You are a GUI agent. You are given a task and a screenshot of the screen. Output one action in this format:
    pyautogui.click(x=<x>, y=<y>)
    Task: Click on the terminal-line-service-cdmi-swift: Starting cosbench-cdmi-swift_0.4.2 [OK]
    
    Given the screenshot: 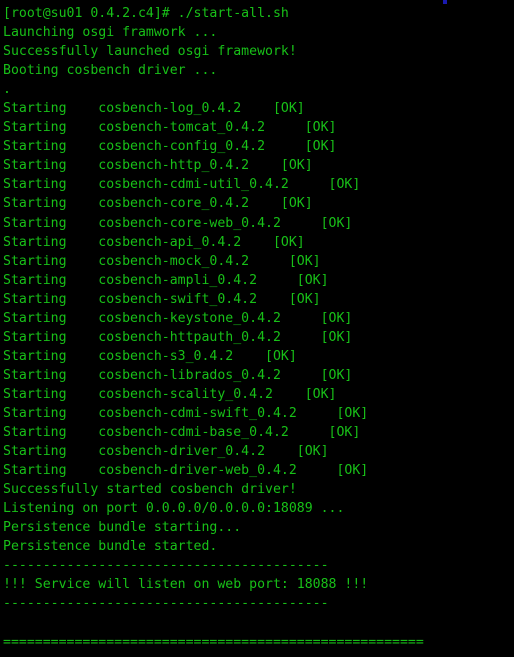 What is the action you would take?
    pyautogui.click(x=186, y=413)
    